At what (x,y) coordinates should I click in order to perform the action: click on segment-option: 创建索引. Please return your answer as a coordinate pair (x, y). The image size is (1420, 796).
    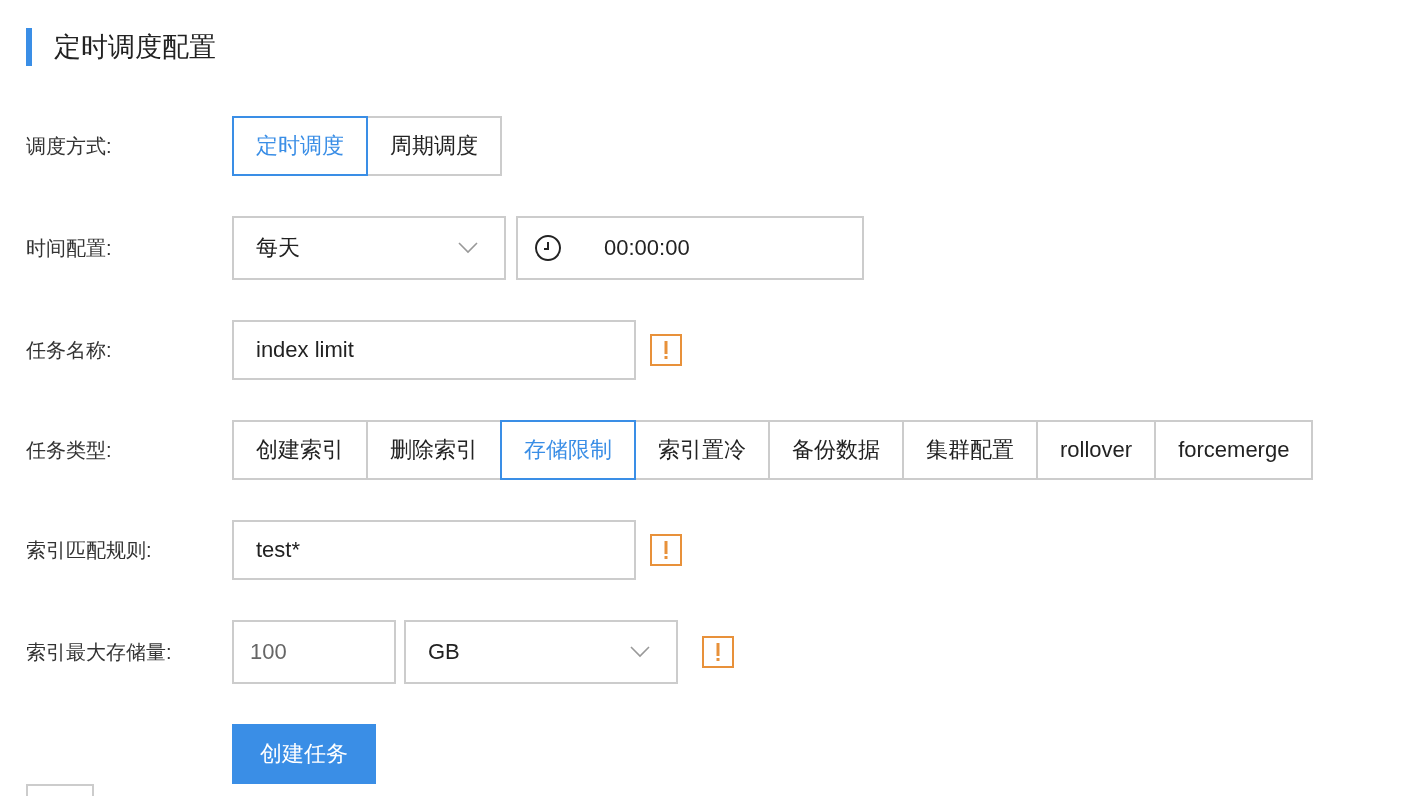
    Looking at the image, I should click on (300, 450).